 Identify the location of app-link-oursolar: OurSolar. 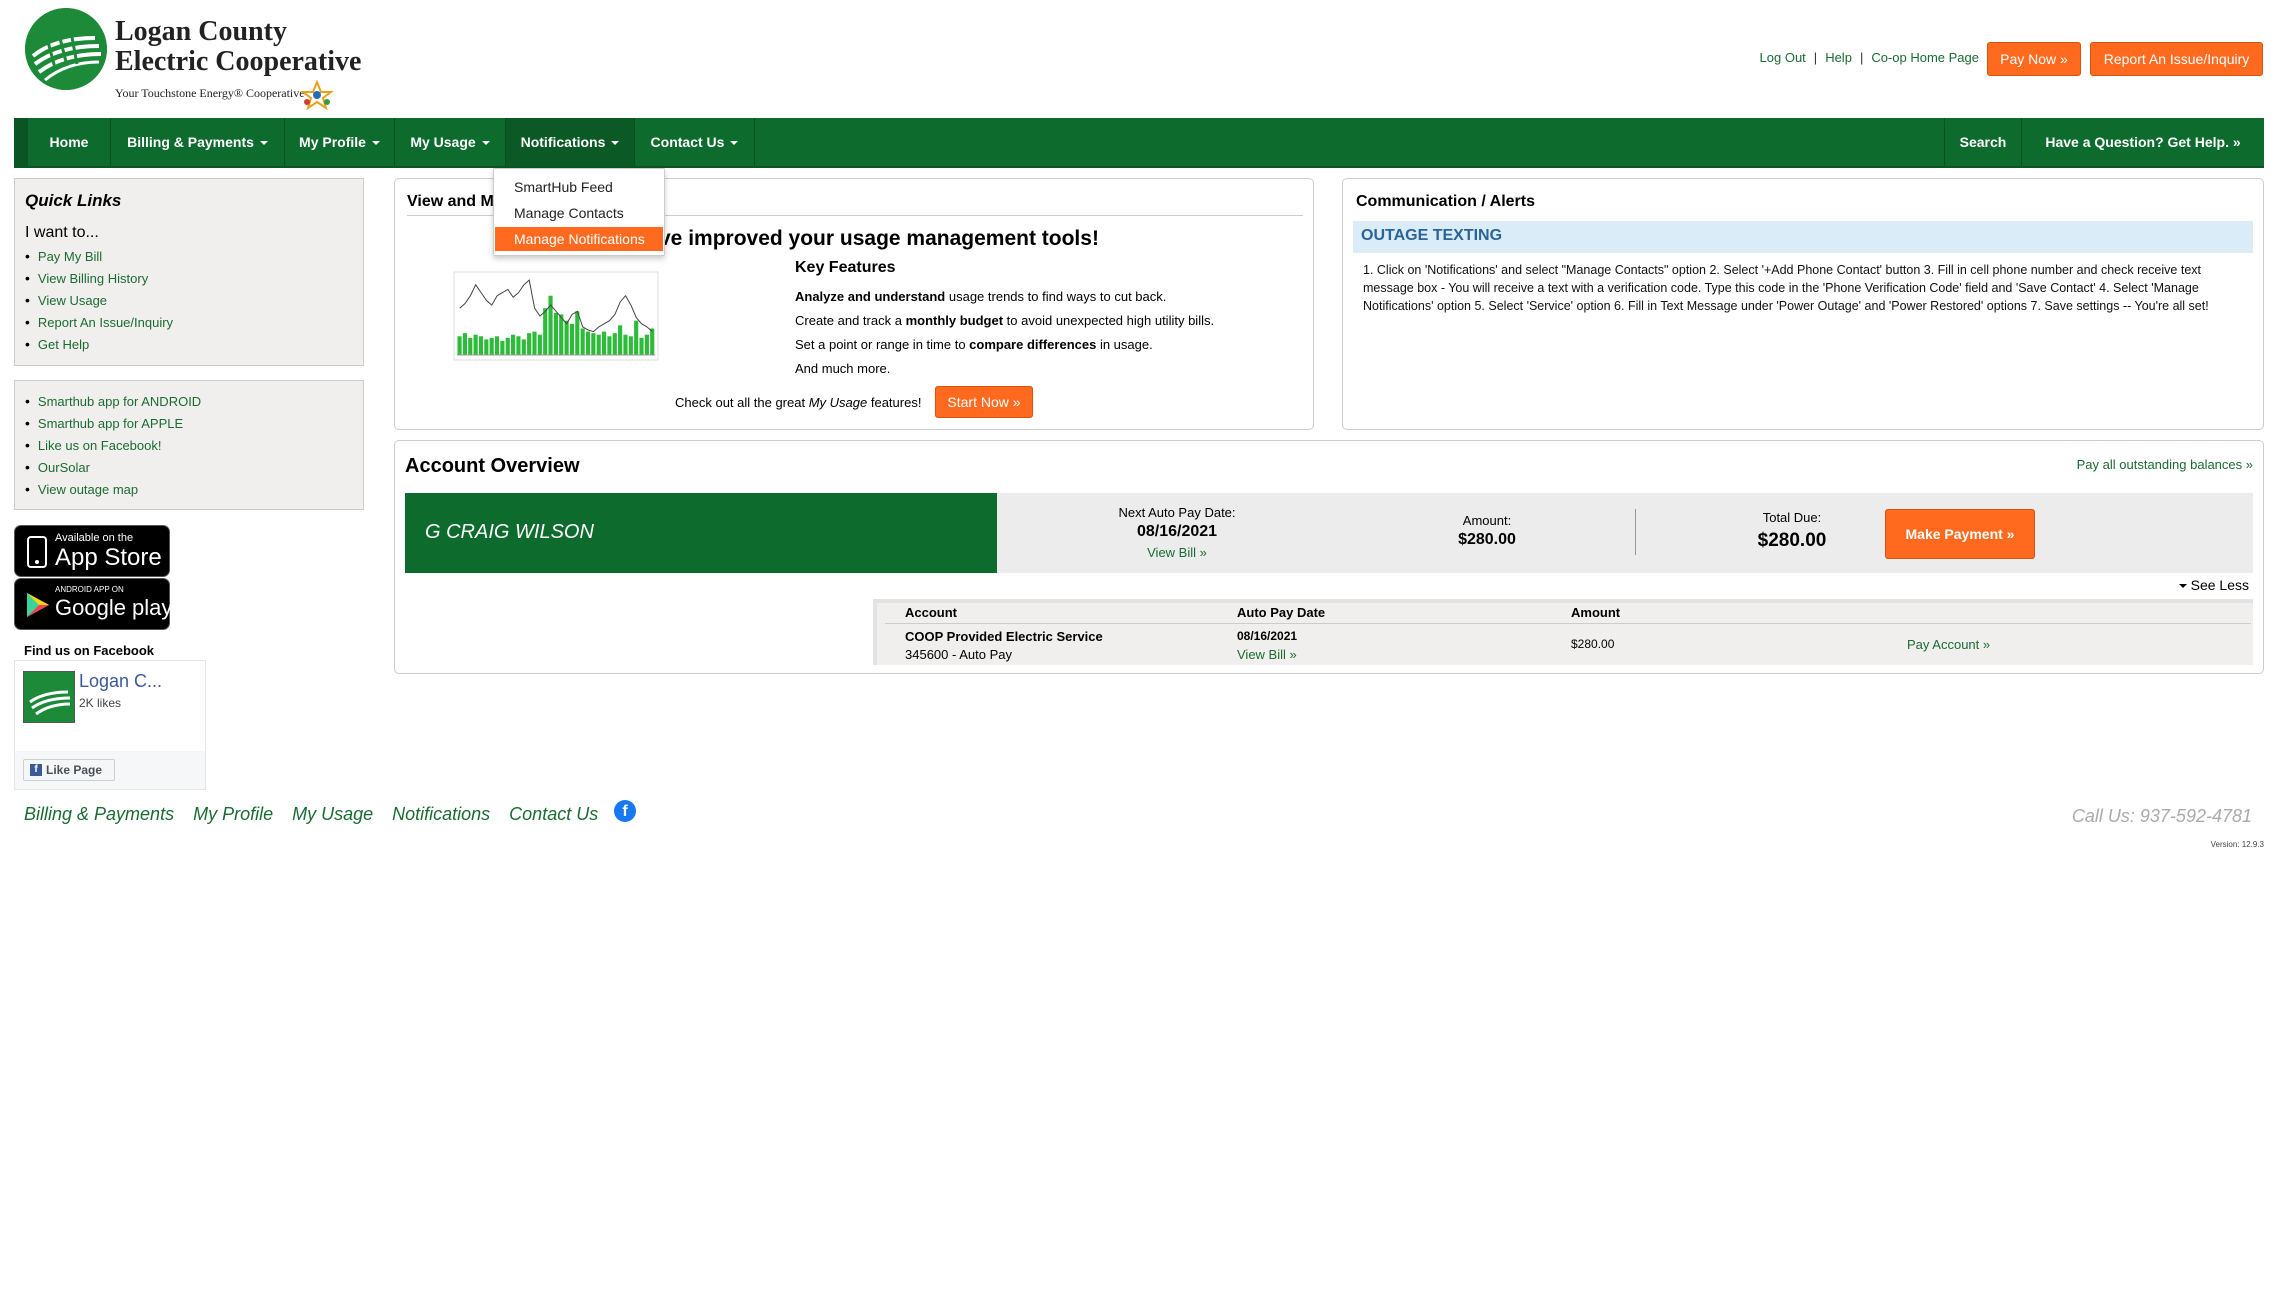
(64, 467).